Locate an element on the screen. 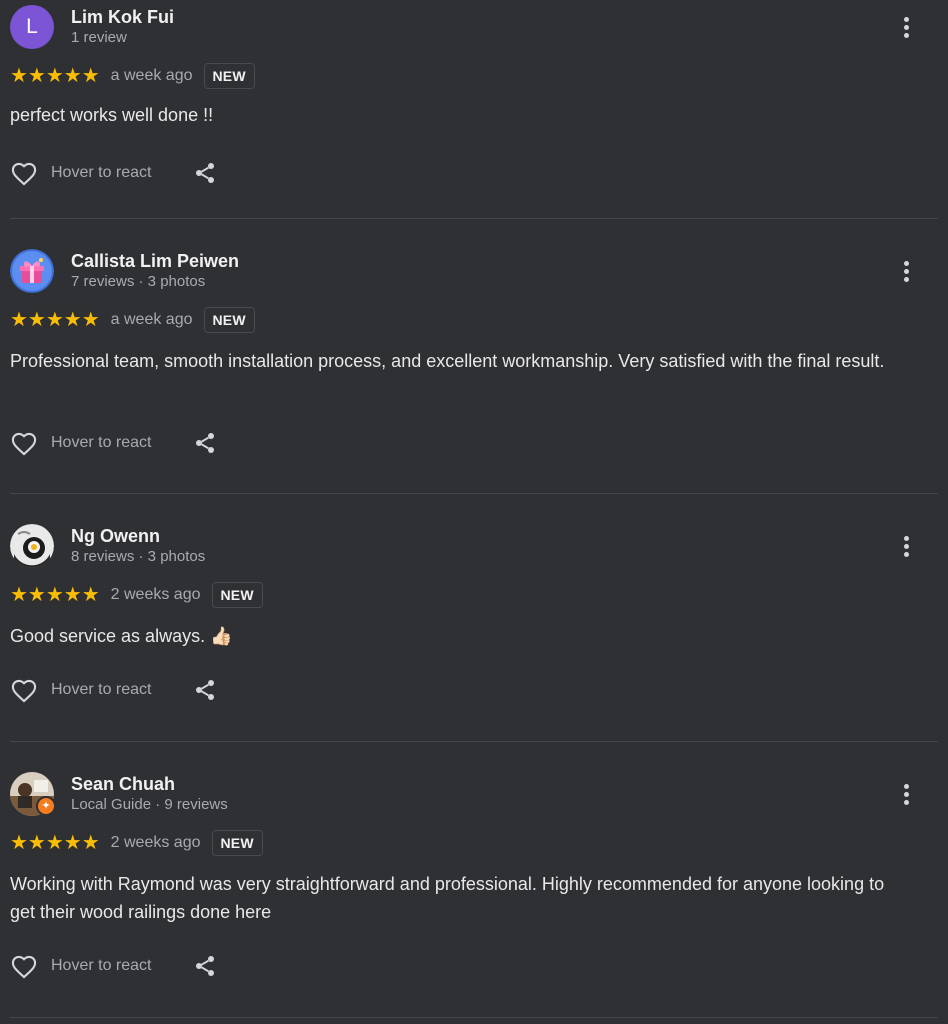  reviewer-stats: Local Guide · 9 reviews is located at coordinates (149, 804).